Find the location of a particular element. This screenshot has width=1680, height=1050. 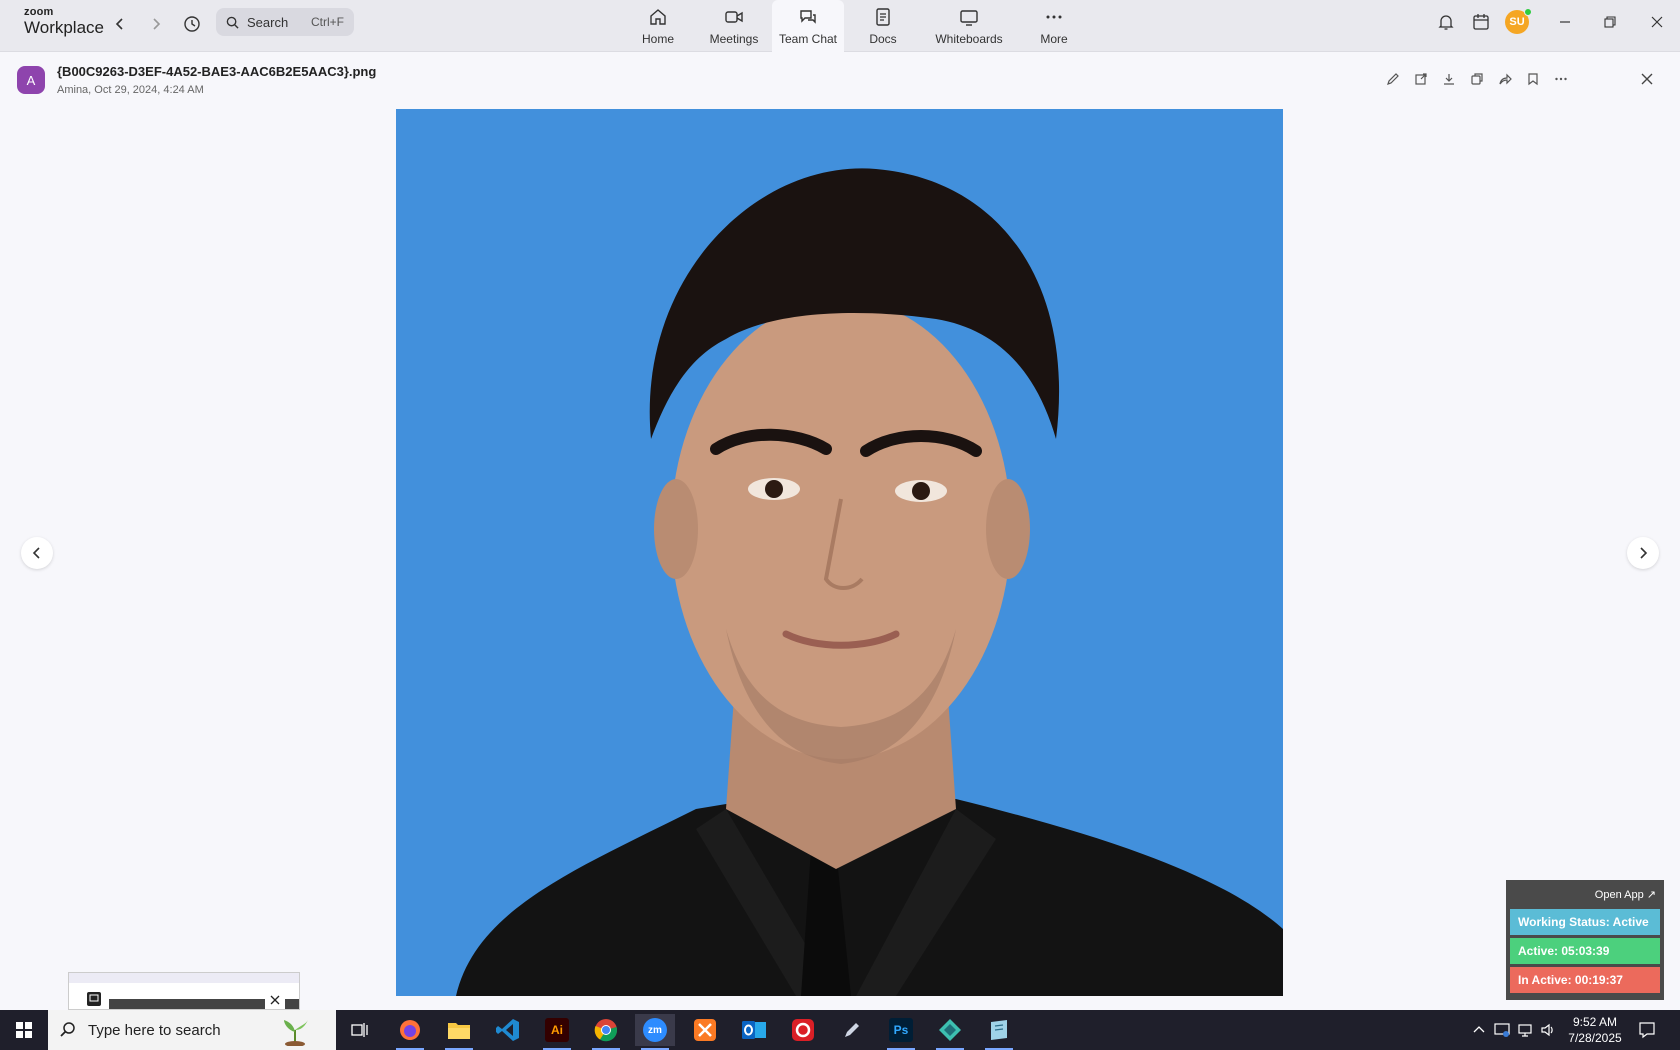

calendar-button is located at coordinates (1481, 22).